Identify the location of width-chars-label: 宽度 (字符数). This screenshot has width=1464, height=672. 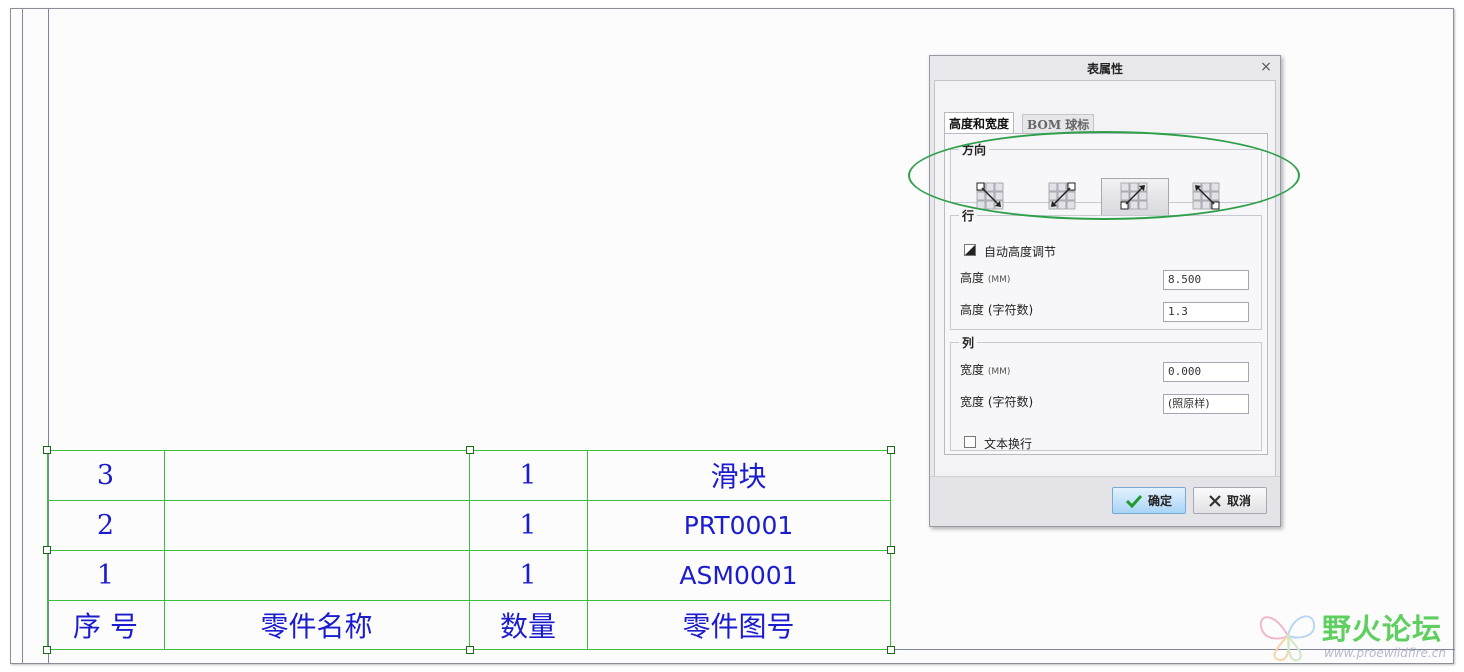
(997, 402).